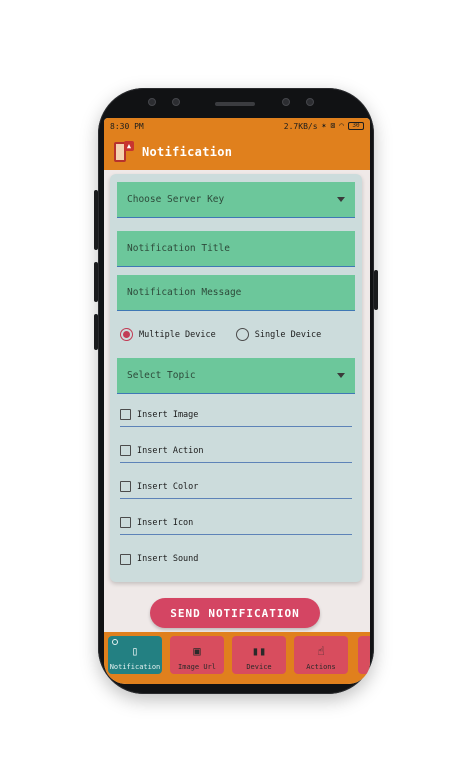 The image size is (474, 759). What do you see at coordinates (177, 334) in the screenshot?
I see `radio-multiple-device-label: Multiple Device` at bounding box center [177, 334].